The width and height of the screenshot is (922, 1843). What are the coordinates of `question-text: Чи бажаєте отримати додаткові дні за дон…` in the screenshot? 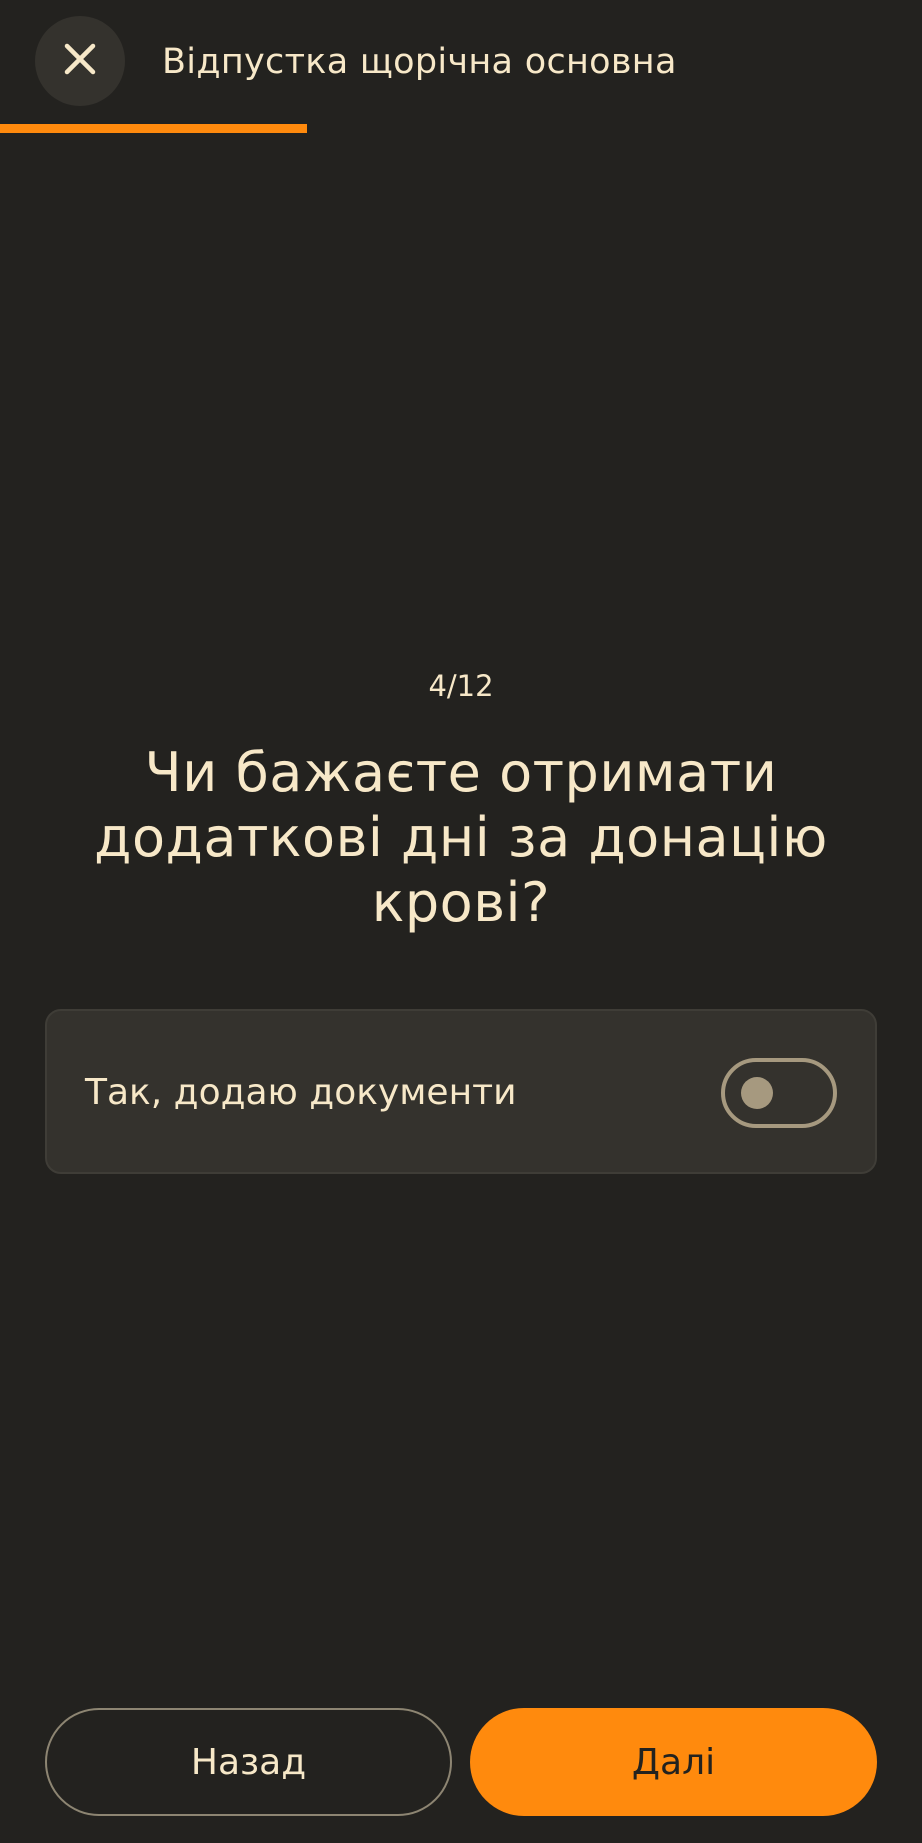 It's located at (461, 837).